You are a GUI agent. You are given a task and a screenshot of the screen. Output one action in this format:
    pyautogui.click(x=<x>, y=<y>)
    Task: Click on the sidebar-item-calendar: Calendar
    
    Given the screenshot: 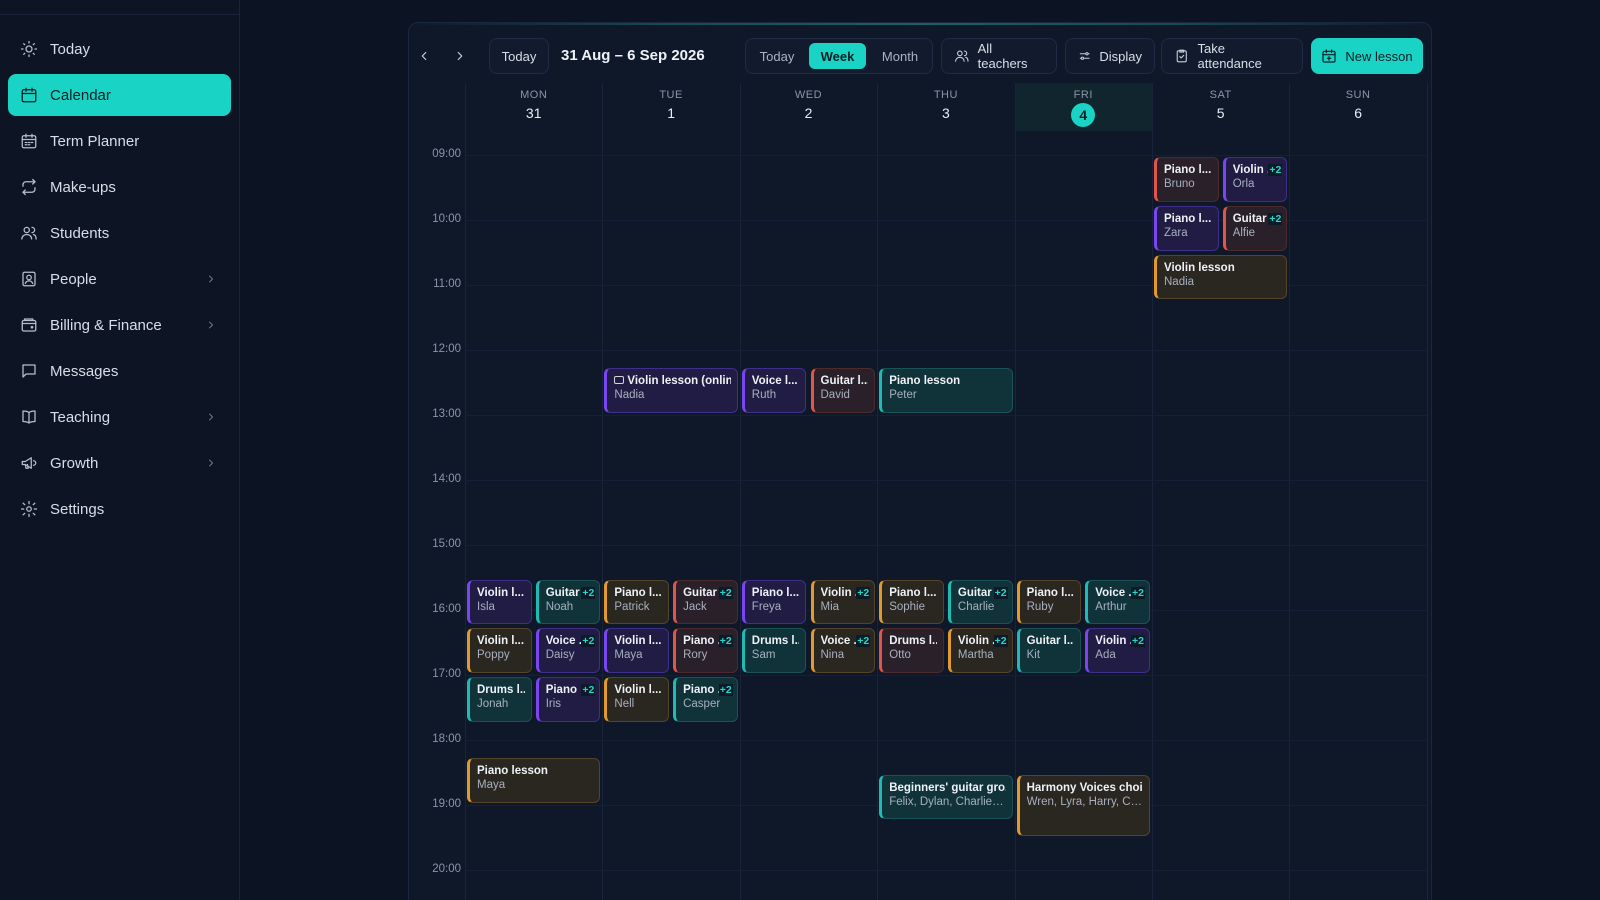 What is the action you would take?
    pyautogui.click(x=119, y=95)
    